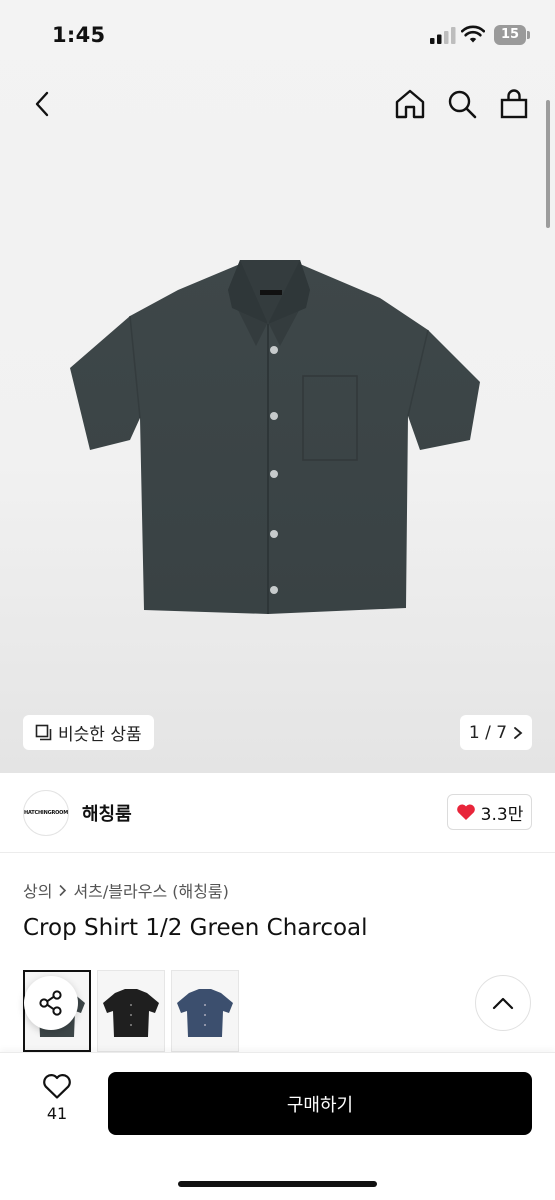 The image size is (555, 1200). Describe the element at coordinates (277, 1184) in the screenshot. I see `home-indicator` at that location.